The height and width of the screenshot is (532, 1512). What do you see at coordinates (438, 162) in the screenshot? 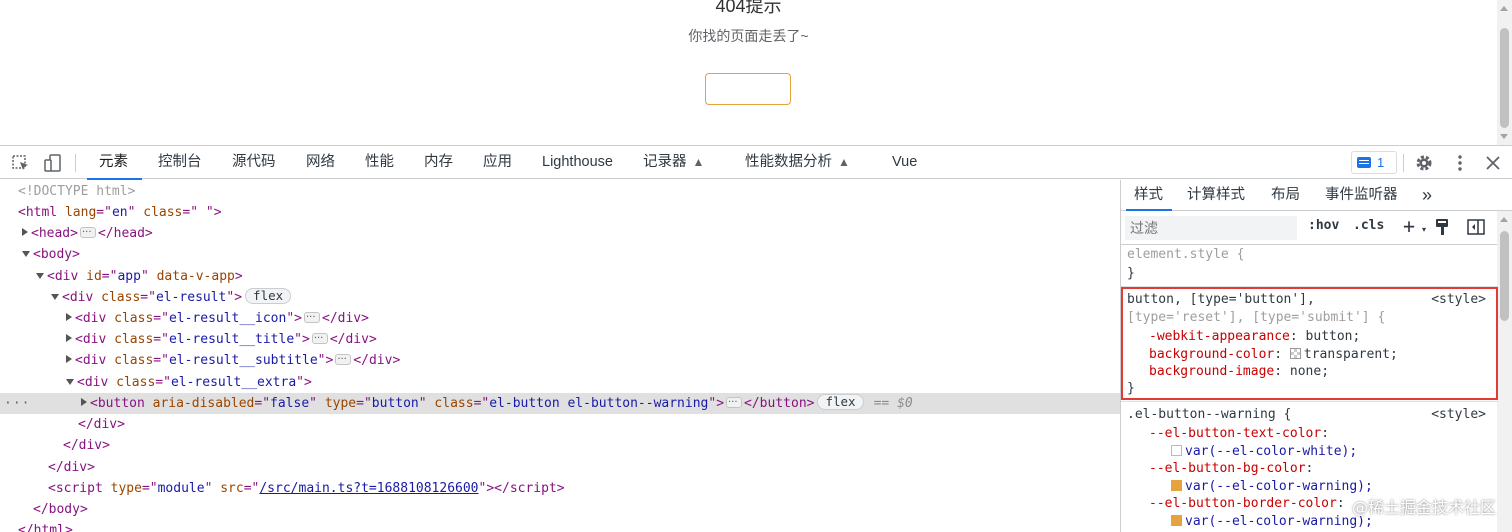
I see `tab-memory: 内存` at bounding box center [438, 162].